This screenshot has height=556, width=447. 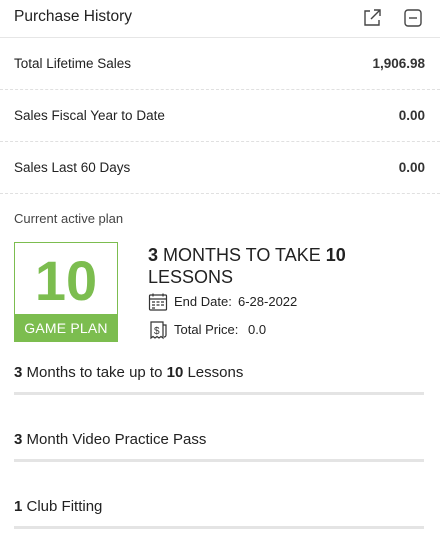 What do you see at coordinates (153, 255) in the screenshot?
I see `plan-title-months: 3` at bounding box center [153, 255].